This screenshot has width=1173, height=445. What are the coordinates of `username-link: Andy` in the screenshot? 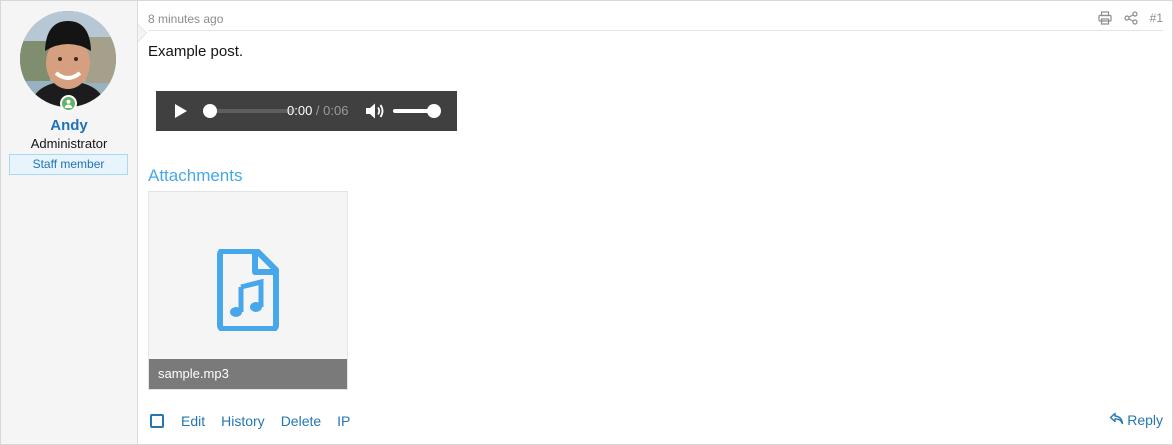 It's located at (69, 125).